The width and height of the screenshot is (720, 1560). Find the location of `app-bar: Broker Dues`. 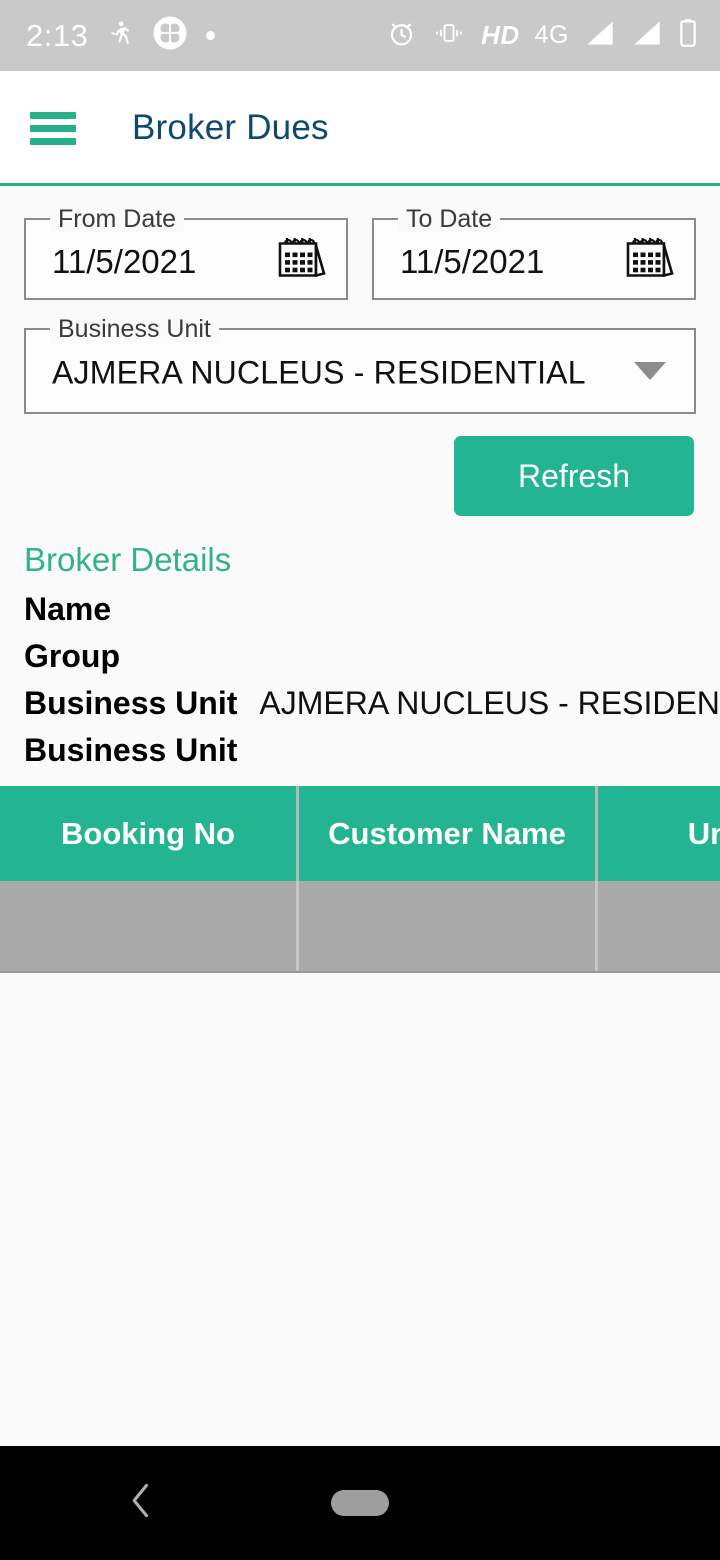

app-bar: Broker Dues is located at coordinates (360, 128).